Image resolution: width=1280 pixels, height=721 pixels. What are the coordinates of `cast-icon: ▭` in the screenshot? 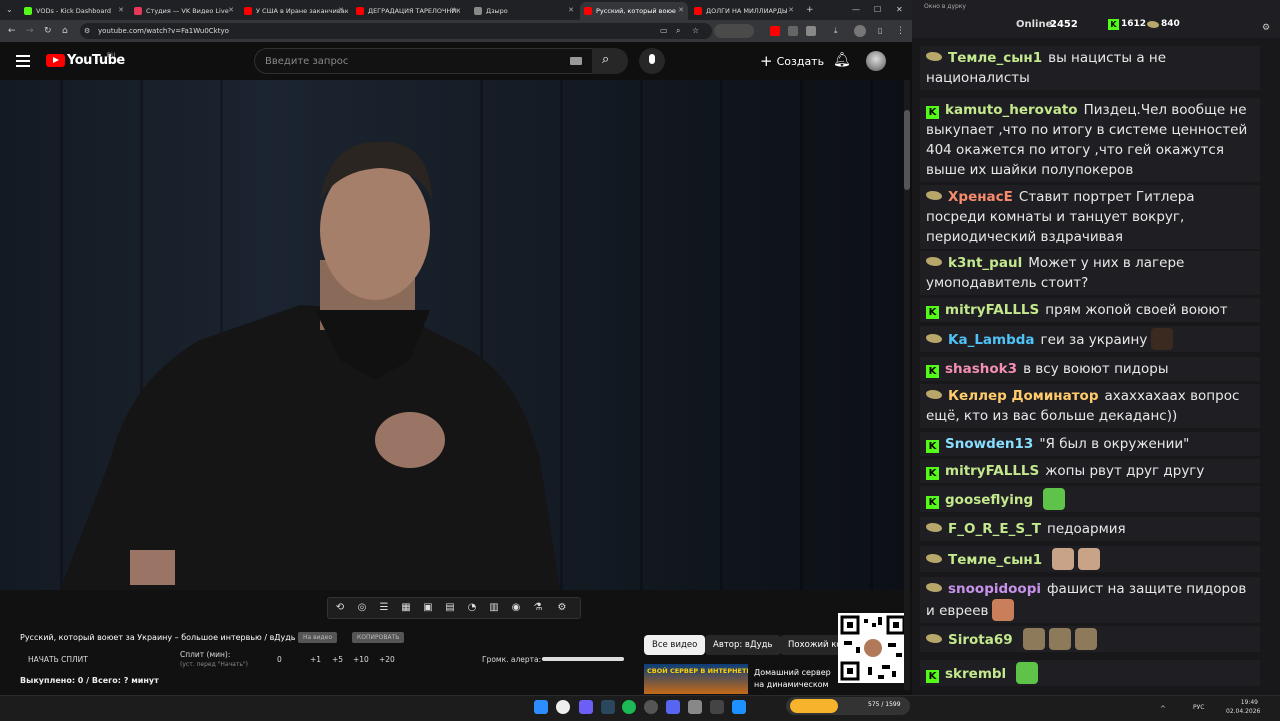 It's located at (664, 31).